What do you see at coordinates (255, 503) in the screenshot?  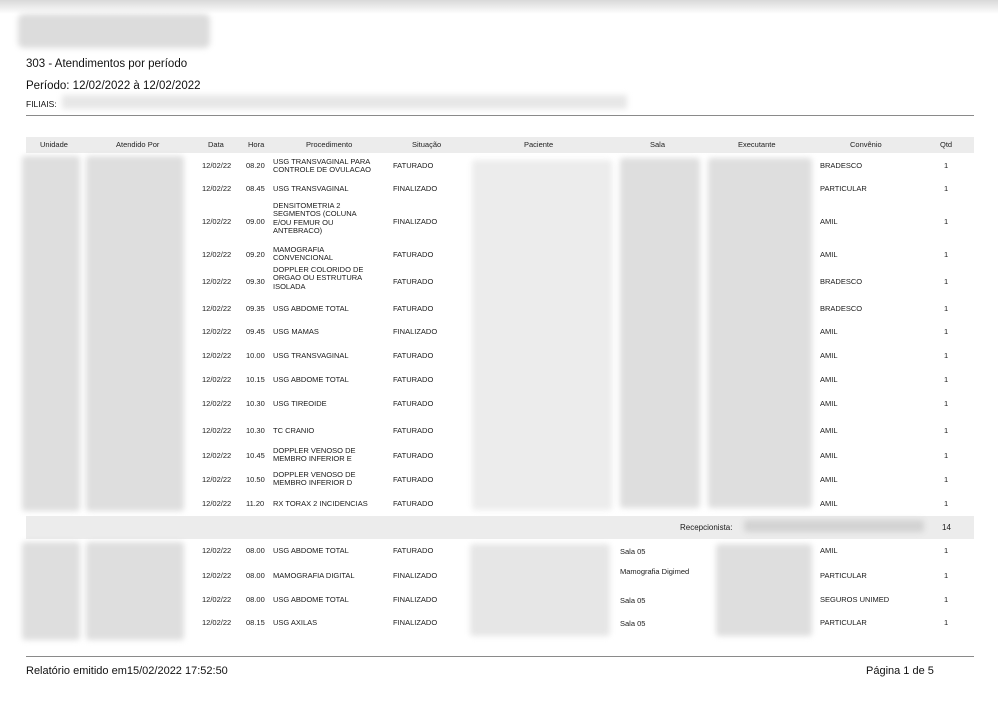 I see `row-hora: 11.20` at bounding box center [255, 503].